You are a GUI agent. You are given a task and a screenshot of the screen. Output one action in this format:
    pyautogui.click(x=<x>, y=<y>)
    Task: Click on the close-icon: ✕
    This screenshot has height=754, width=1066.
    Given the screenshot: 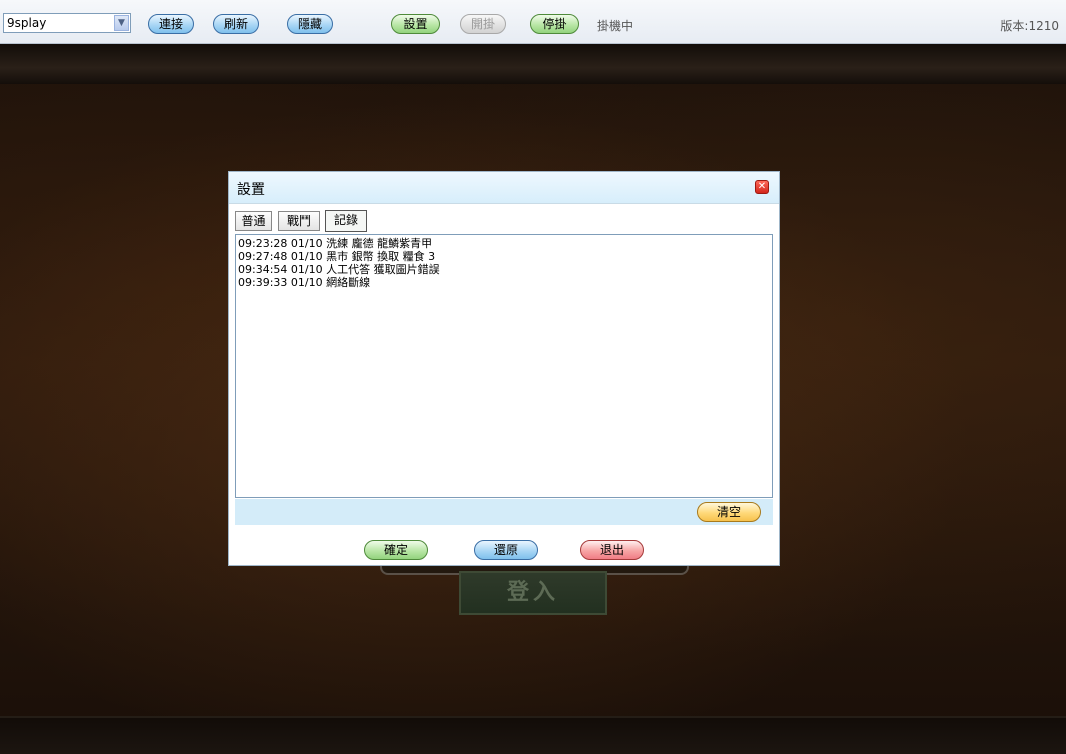 What is the action you would take?
    pyautogui.click(x=762, y=187)
    